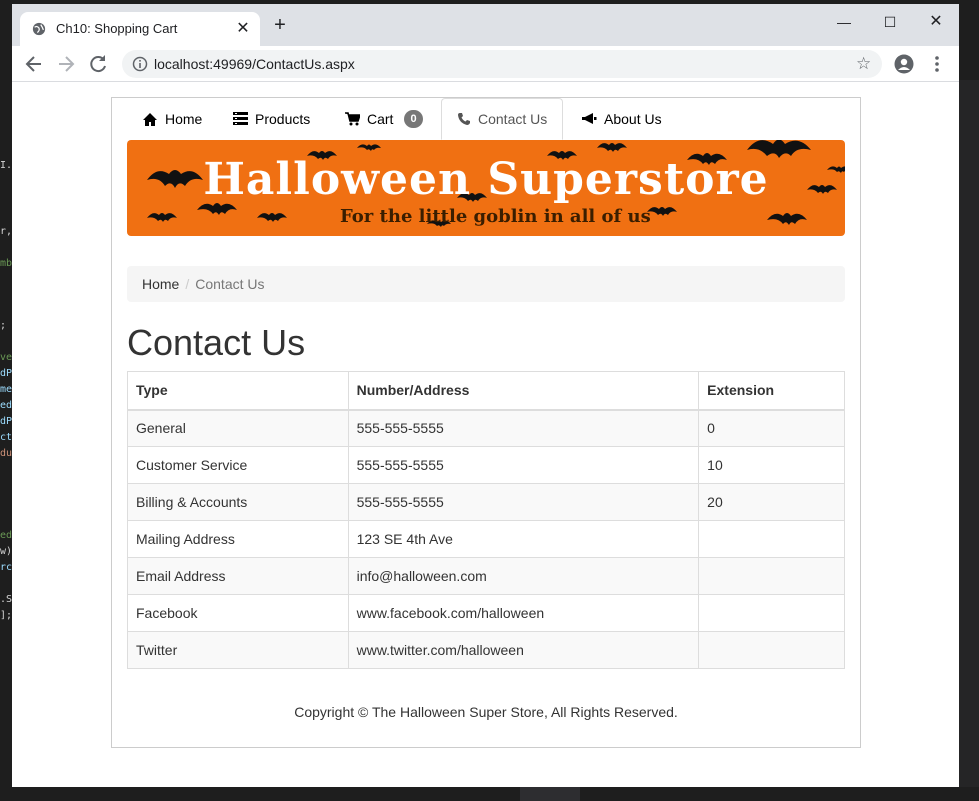 The image size is (979, 801). Describe the element at coordinates (238, 502) in the screenshot. I see `cell-type: Billing & Accounts` at that location.